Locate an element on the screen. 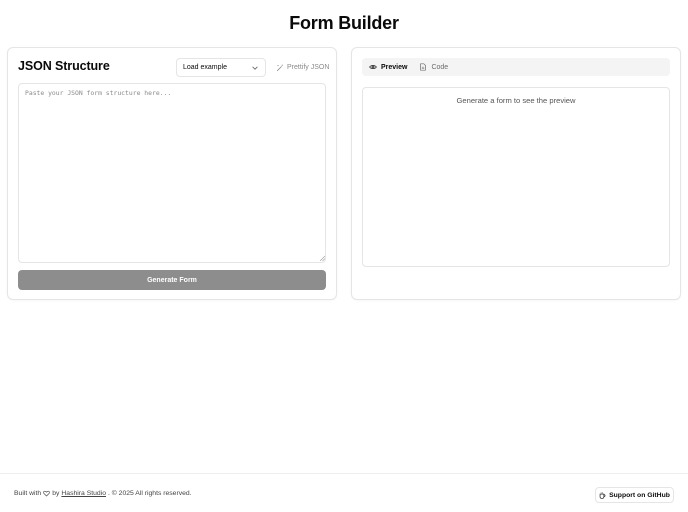  chevron-down-icon is located at coordinates (255, 68).